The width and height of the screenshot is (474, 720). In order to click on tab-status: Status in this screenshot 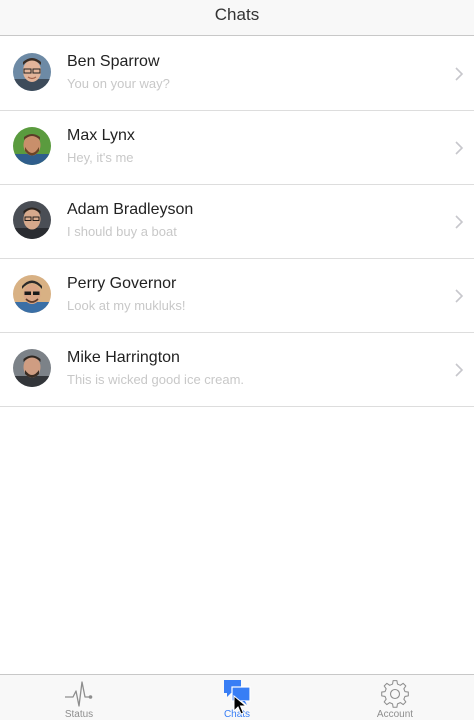, I will do `click(79, 697)`.